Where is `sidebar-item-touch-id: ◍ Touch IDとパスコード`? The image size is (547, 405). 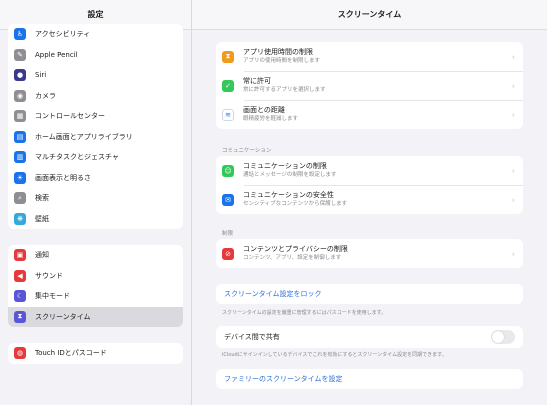 sidebar-item-touch-id: ◍ Touch IDとパスコード is located at coordinates (95, 353).